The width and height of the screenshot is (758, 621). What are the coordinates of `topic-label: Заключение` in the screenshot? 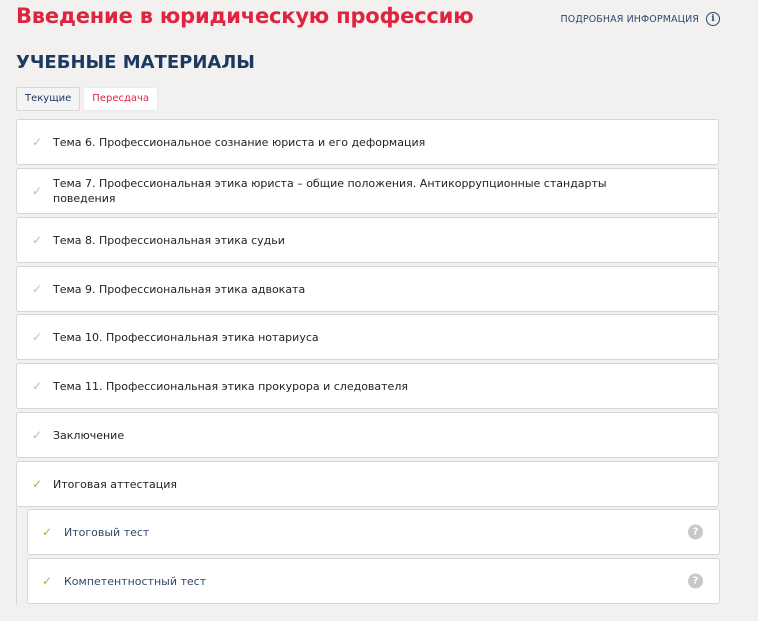 It's located at (89, 435).